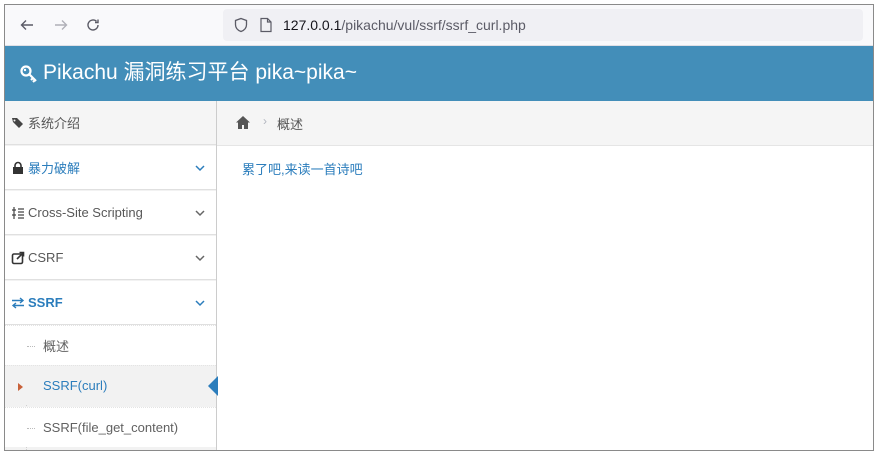 Image resolution: width=877 pixels, height=456 pixels. Describe the element at coordinates (543, 25) in the screenshot. I see `address-bar: 127.0.0.1/pikachu/vul/ssrf/ssrf_curl.php` at that location.